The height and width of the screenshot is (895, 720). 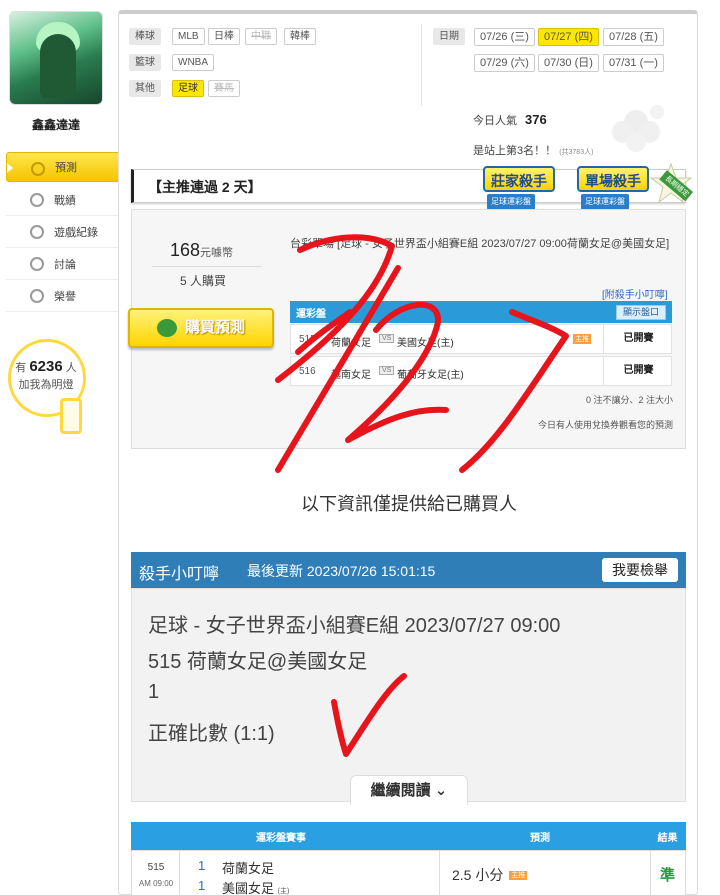 What do you see at coordinates (490, 875) in the screenshot?
I see `prediction-value: 2.5 小分 主推` at bounding box center [490, 875].